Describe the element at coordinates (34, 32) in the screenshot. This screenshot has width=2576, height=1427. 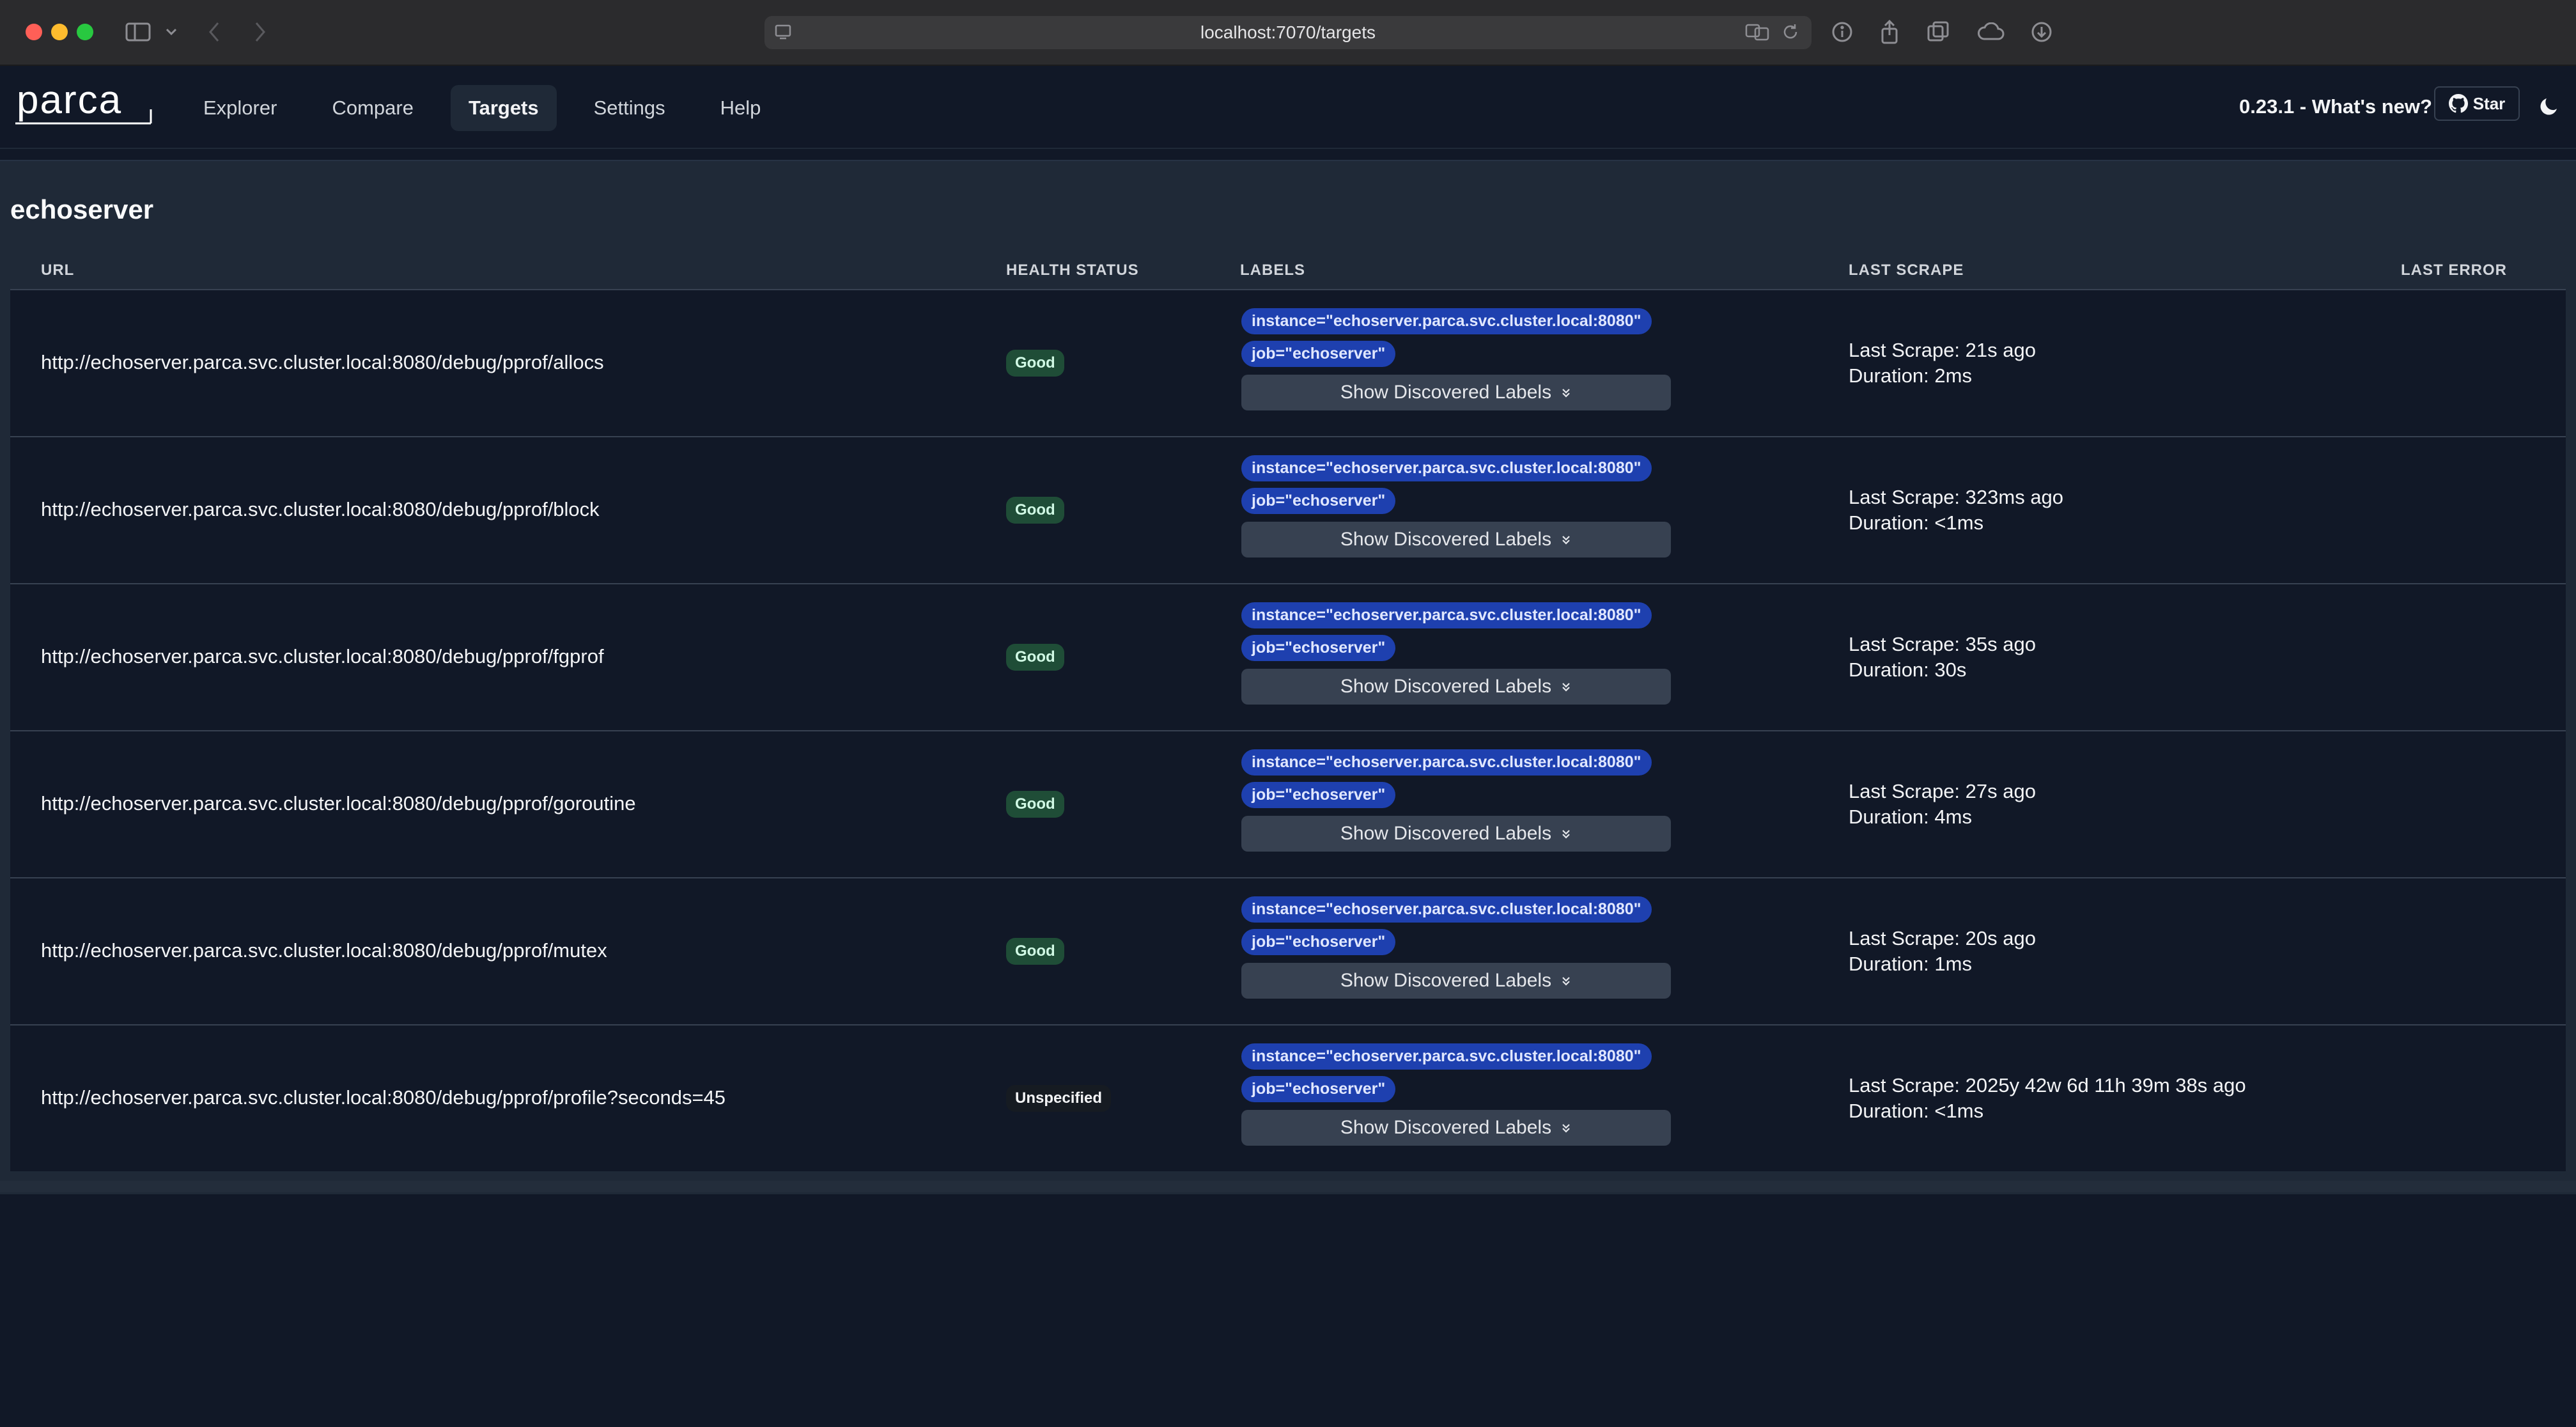
I see `close-window-button` at that location.